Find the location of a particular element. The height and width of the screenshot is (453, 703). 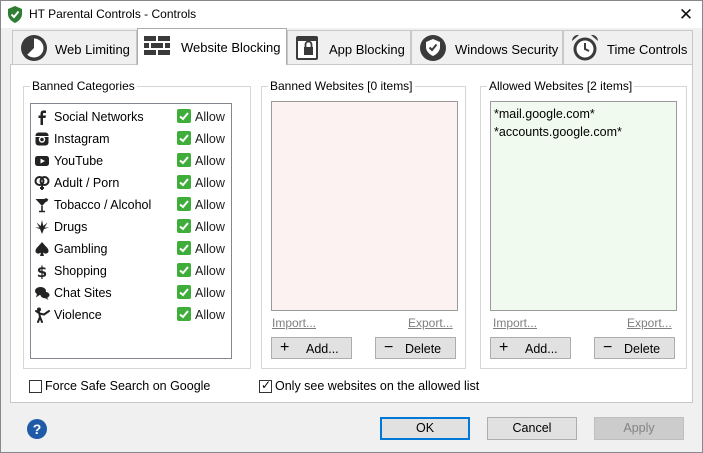

tab-windows-security: Windows Security is located at coordinates (487, 47).